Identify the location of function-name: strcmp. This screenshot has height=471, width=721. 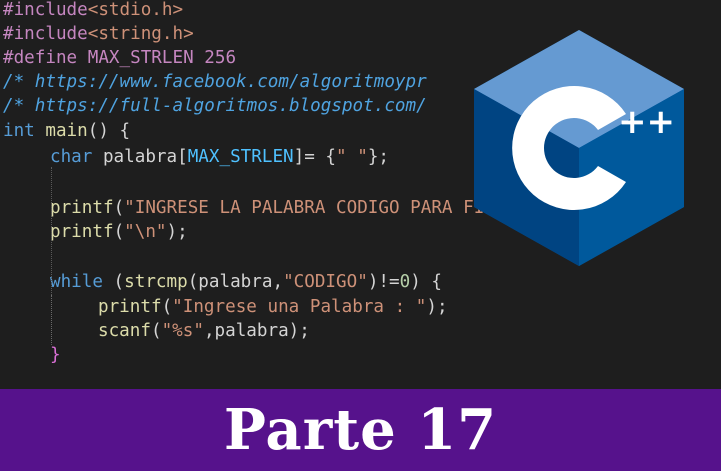
(156, 282).